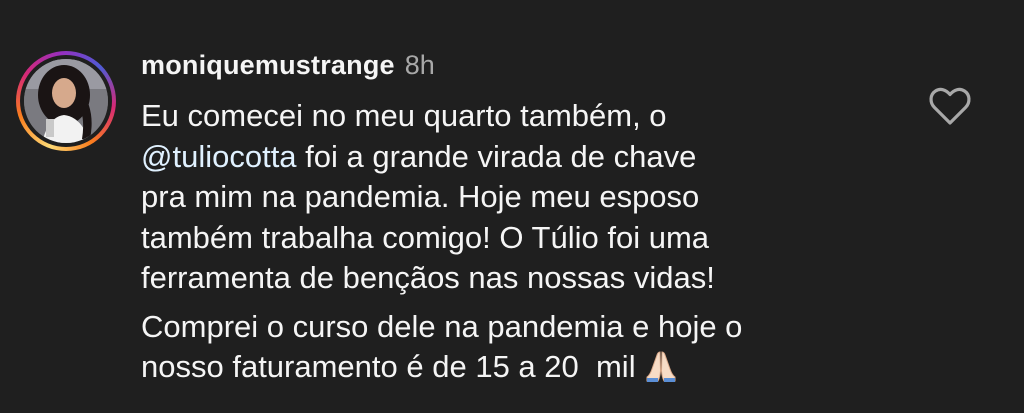 The height and width of the screenshot is (413, 1024). I want to click on comment-line-text: nosso faturamento é de 15 a 20 mil, so click(388, 366).